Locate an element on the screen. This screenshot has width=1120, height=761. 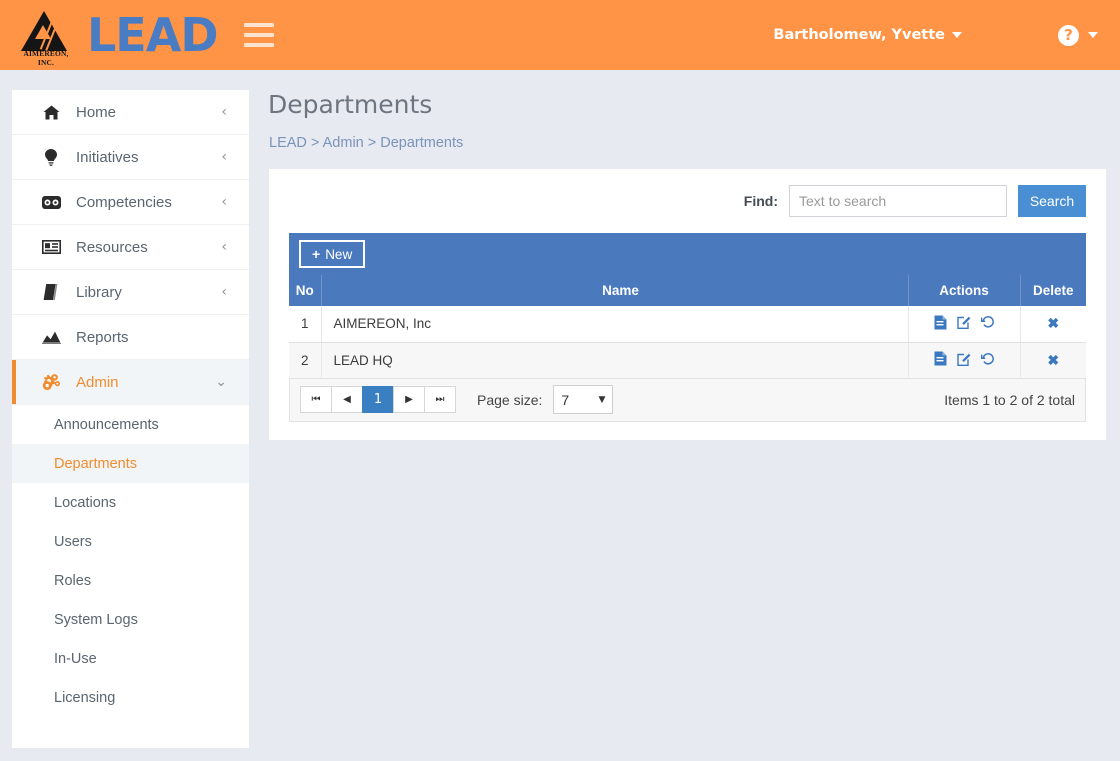
user-menu: Bartholomew, Yvette is located at coordinates (867, 35).